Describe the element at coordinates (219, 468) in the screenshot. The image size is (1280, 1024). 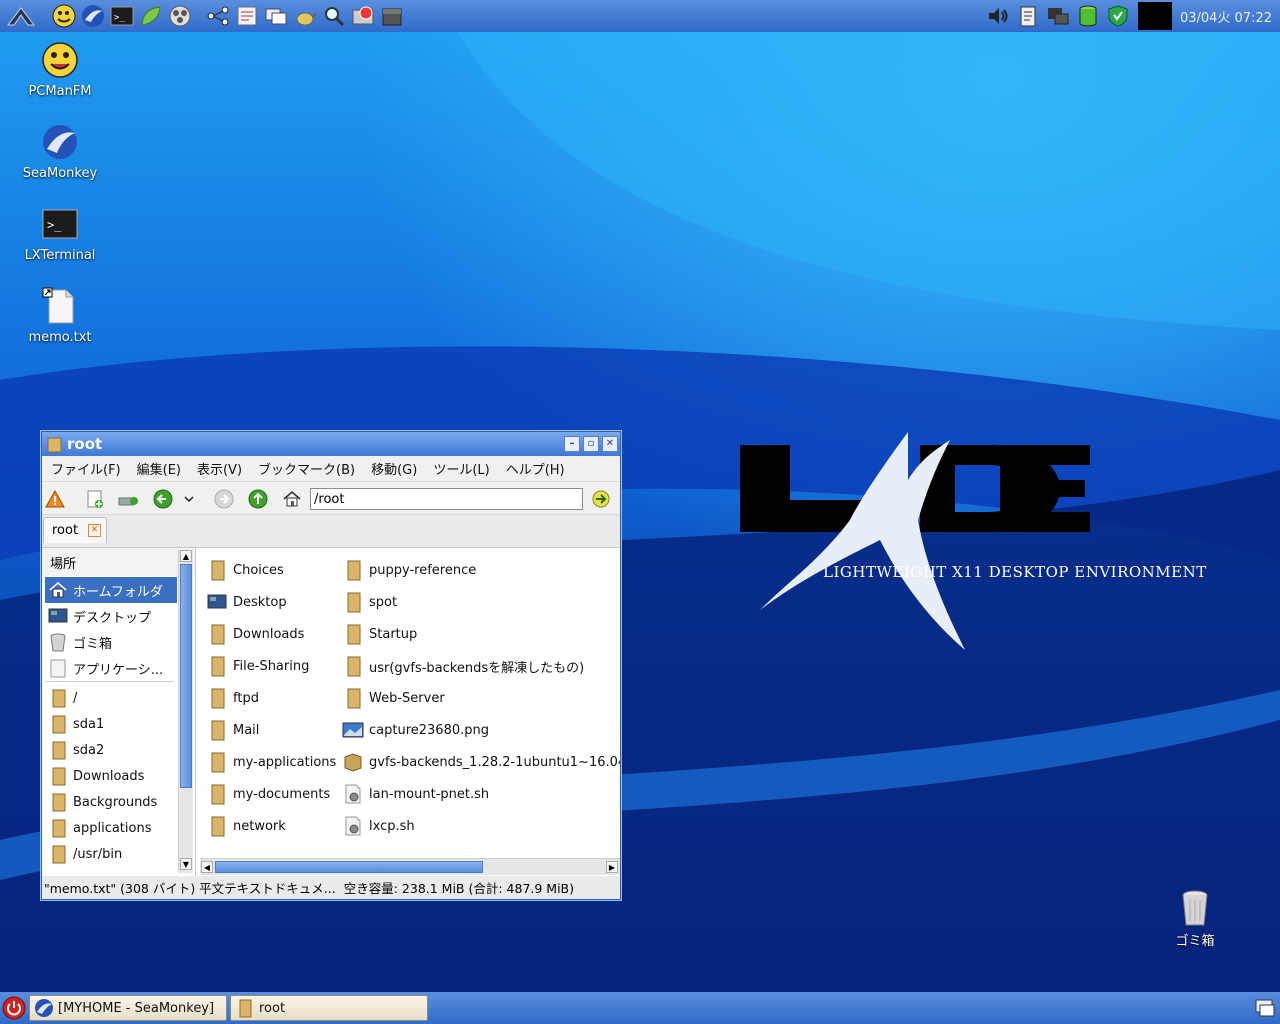
I see `menu-view: 表示(V)` at that location.